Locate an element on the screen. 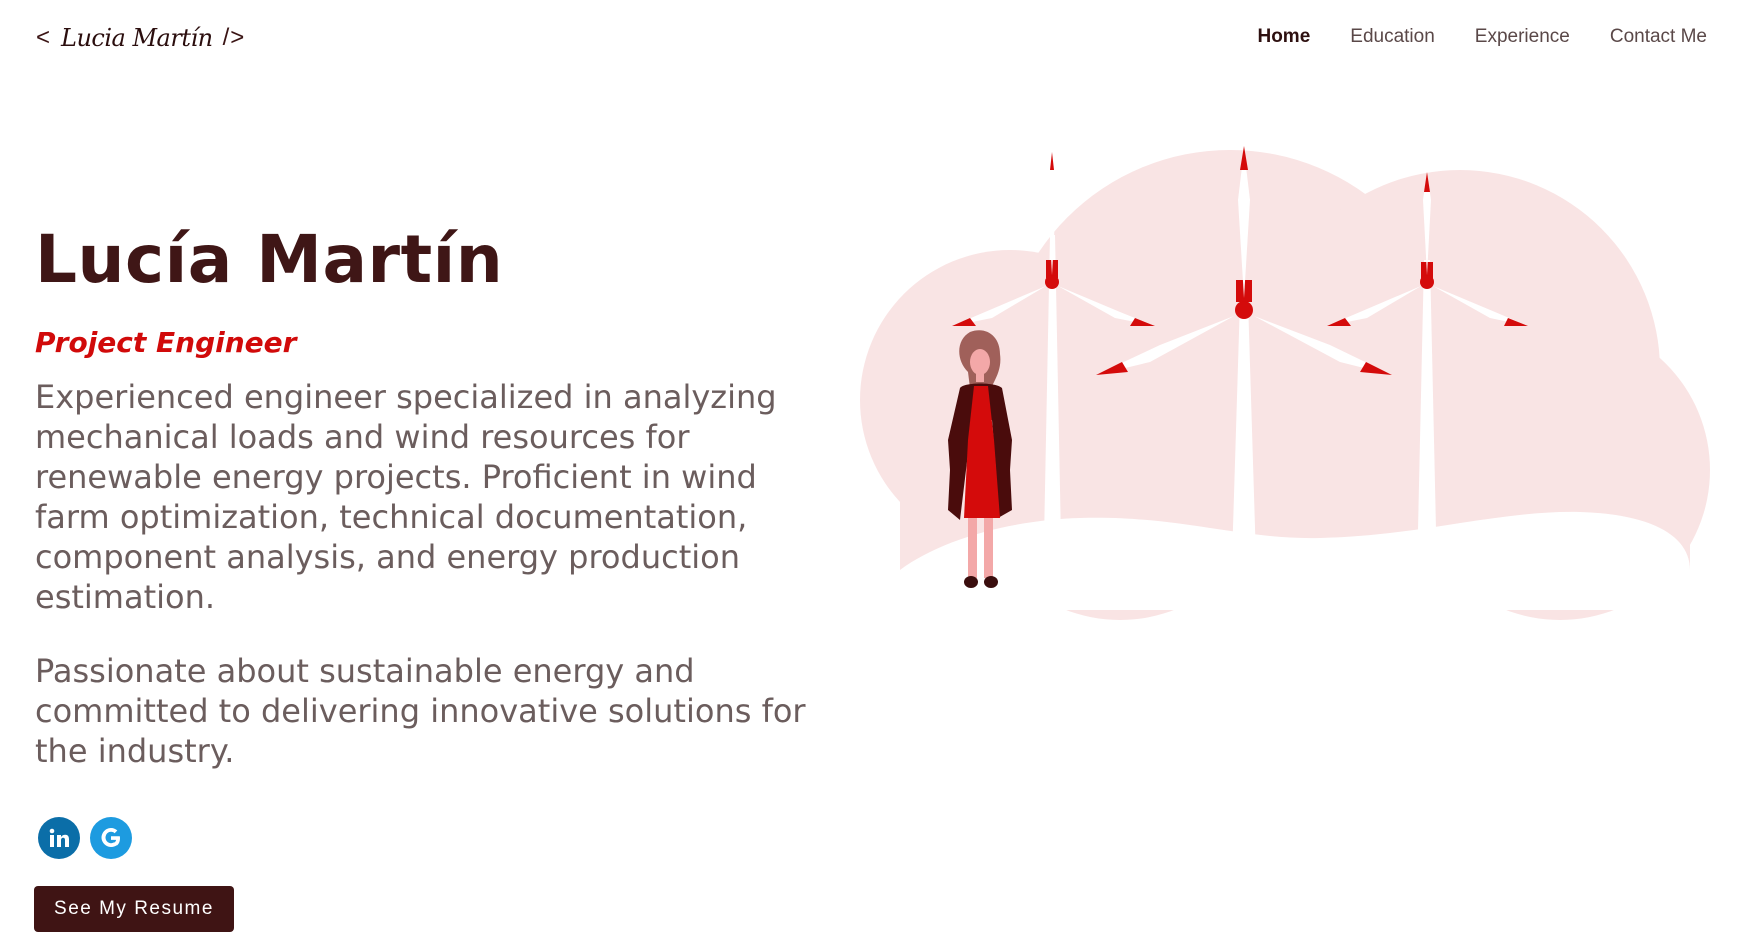 The image size is (1759, 941). logo-close-bracket: /> is located at coordinates (234, 37).